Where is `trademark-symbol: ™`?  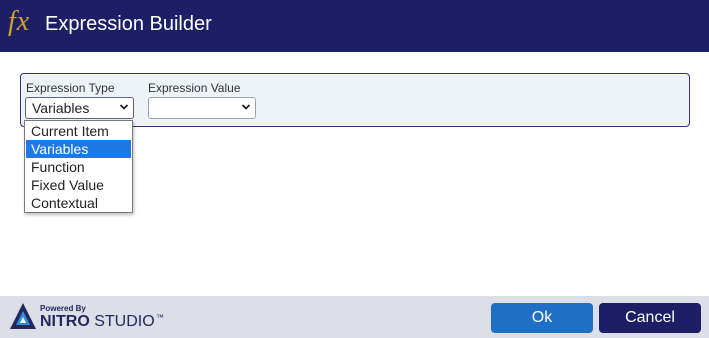
trademark-symbol: ™ is located at coordinates (160, 317).